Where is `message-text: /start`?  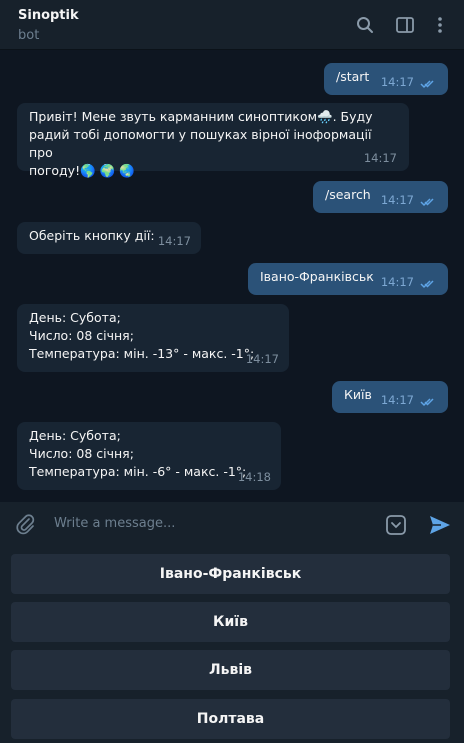 message-text: /start is located at coordinates (353, 76).